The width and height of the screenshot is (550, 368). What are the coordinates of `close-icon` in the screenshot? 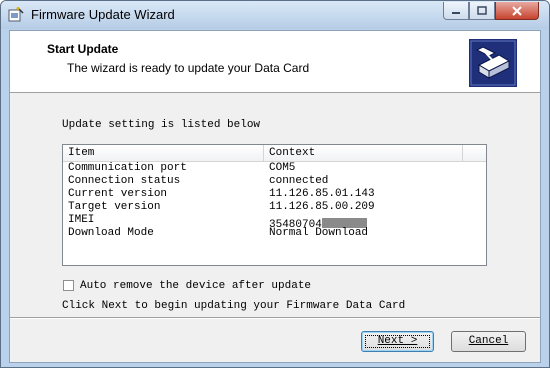 It's located at (517, 10).